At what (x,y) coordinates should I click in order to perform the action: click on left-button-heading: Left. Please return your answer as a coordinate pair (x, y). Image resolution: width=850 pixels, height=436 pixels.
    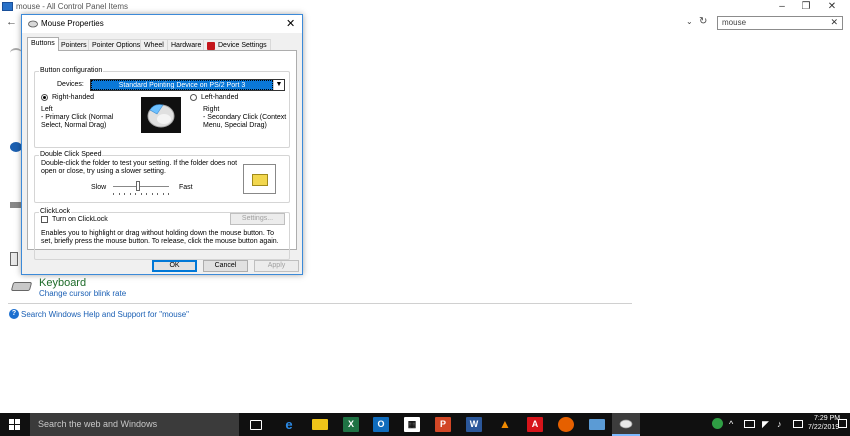
    Looking at the image, I should click on (47, 109).